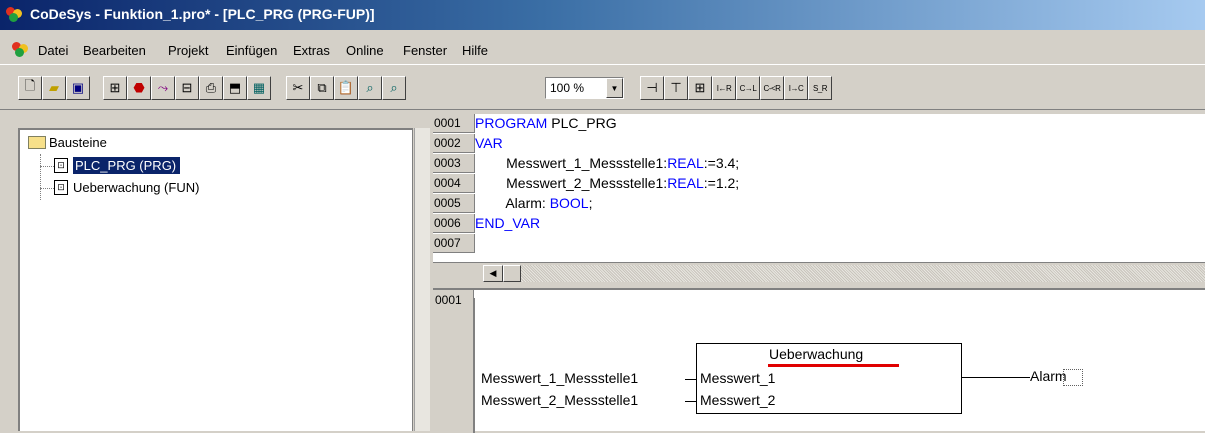 Image resolution: width=1205 pixels, height=433 pixels. Describe the element at coordinates (829, 378) in the screenshot. I see `function-block: Ueberwachung Messwert_1 Messwert_2` at that location.